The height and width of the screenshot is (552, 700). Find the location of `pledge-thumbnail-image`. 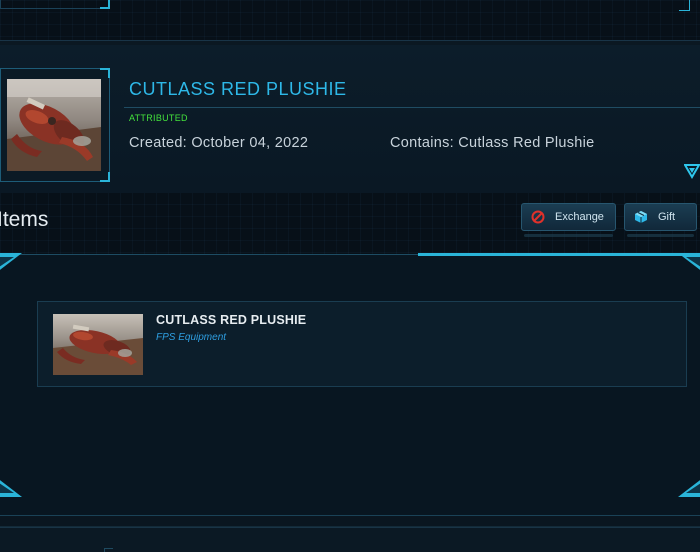

pledge-thumbnail-image is located at coordinates (54, 125).